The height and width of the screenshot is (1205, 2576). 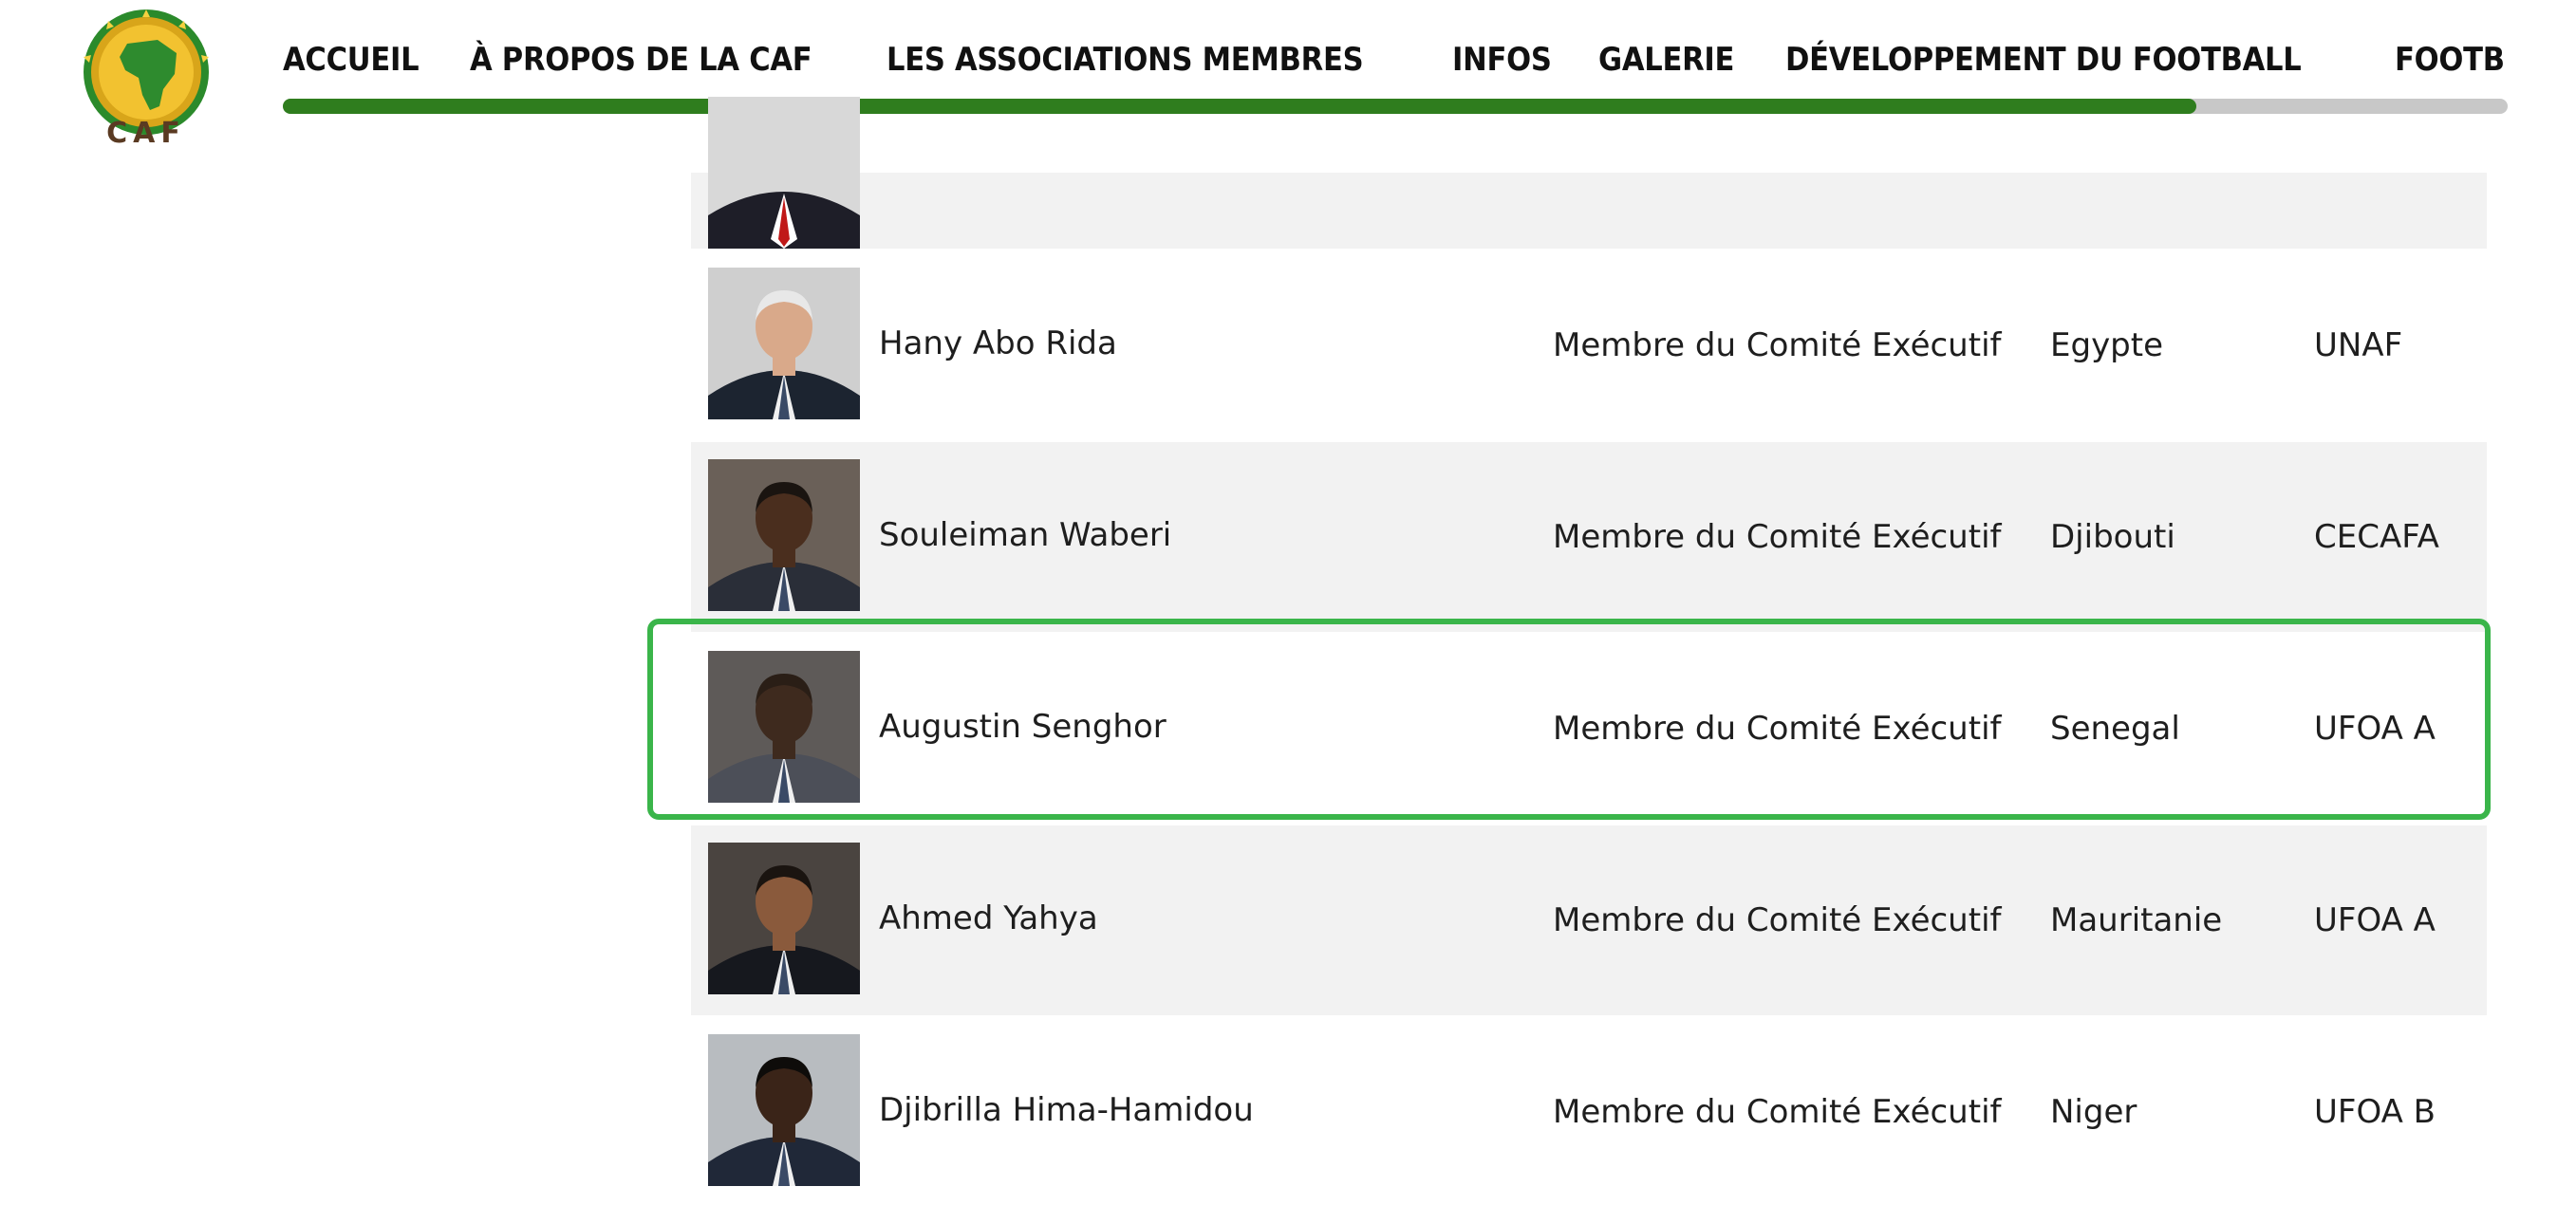 I want to click on nav-item: INFOS, so click(x=1502, y=59).